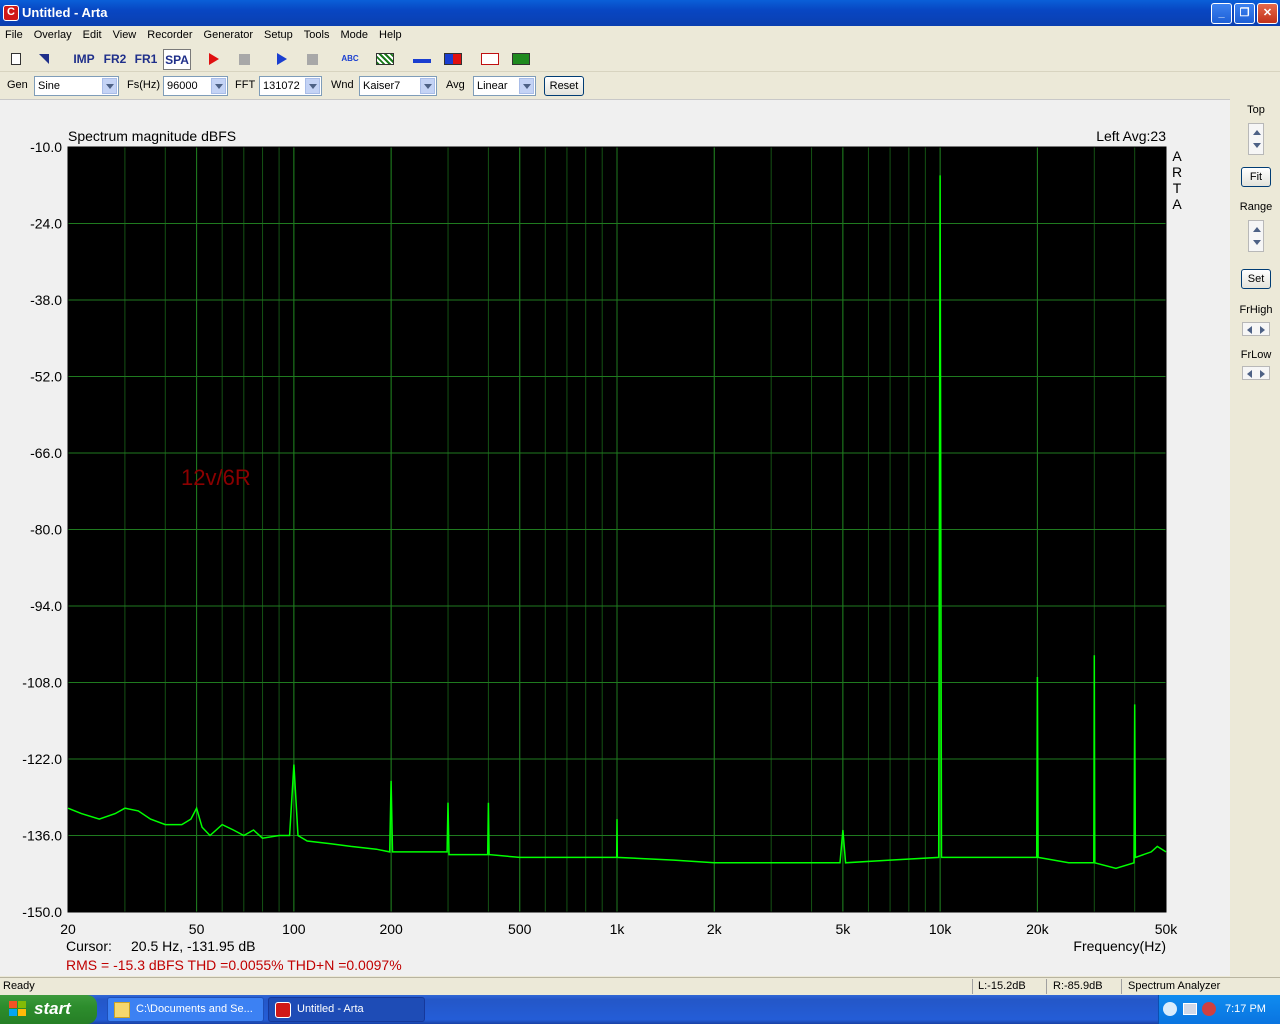 This screenshot has width=1280, height=1024. What do you see at coordinates (564, 86) in the screenshot?
I see `reset-button: Reset` at bounding box center [564, 86].